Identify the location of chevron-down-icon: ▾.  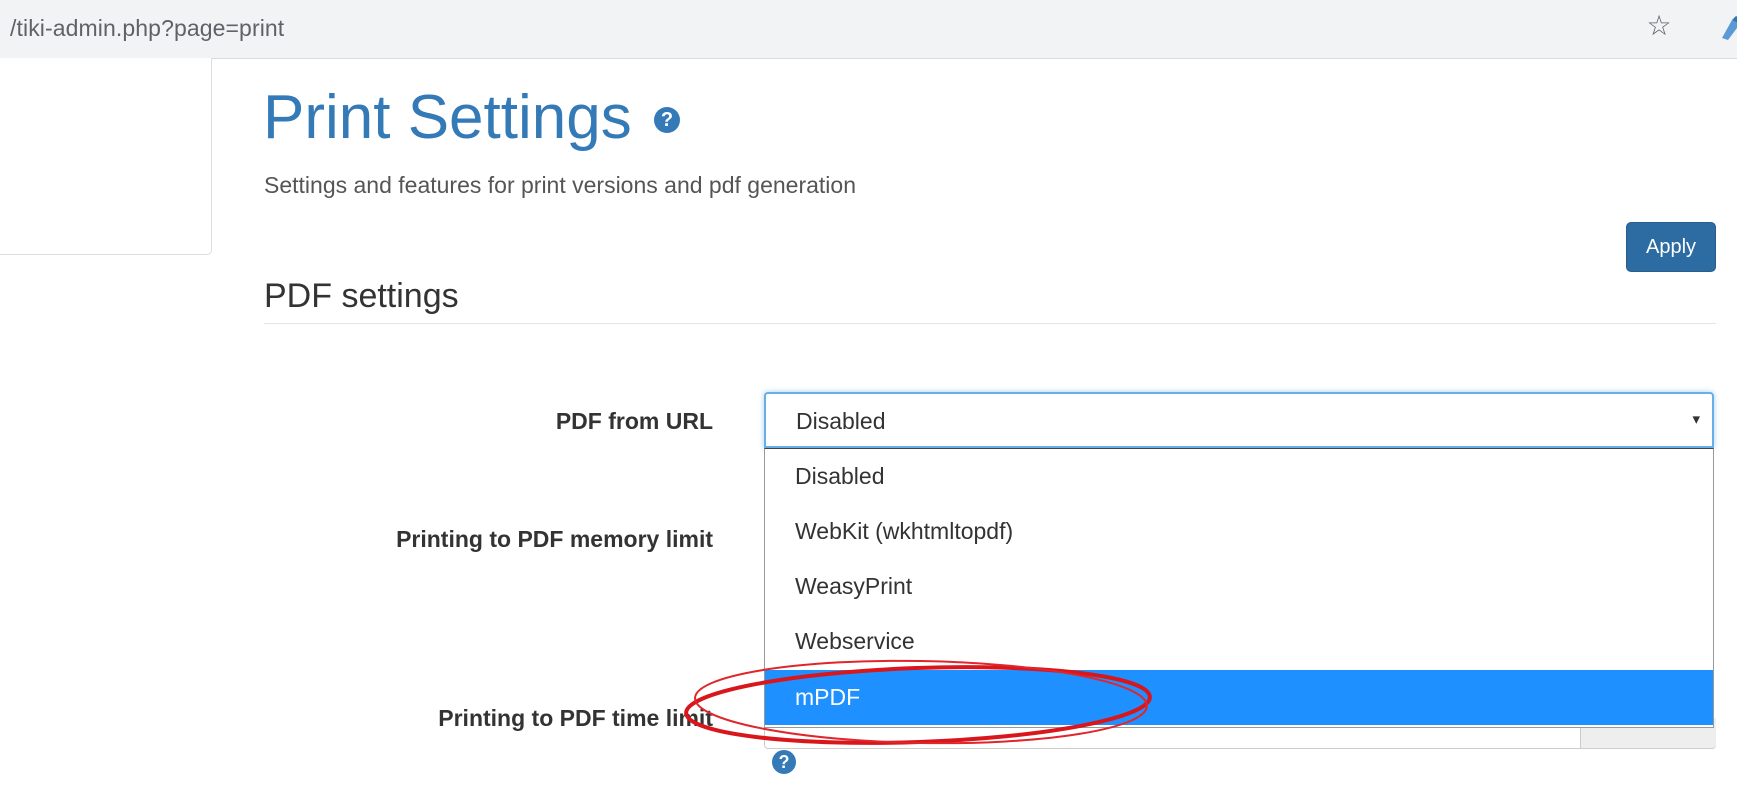
(1696, 419).